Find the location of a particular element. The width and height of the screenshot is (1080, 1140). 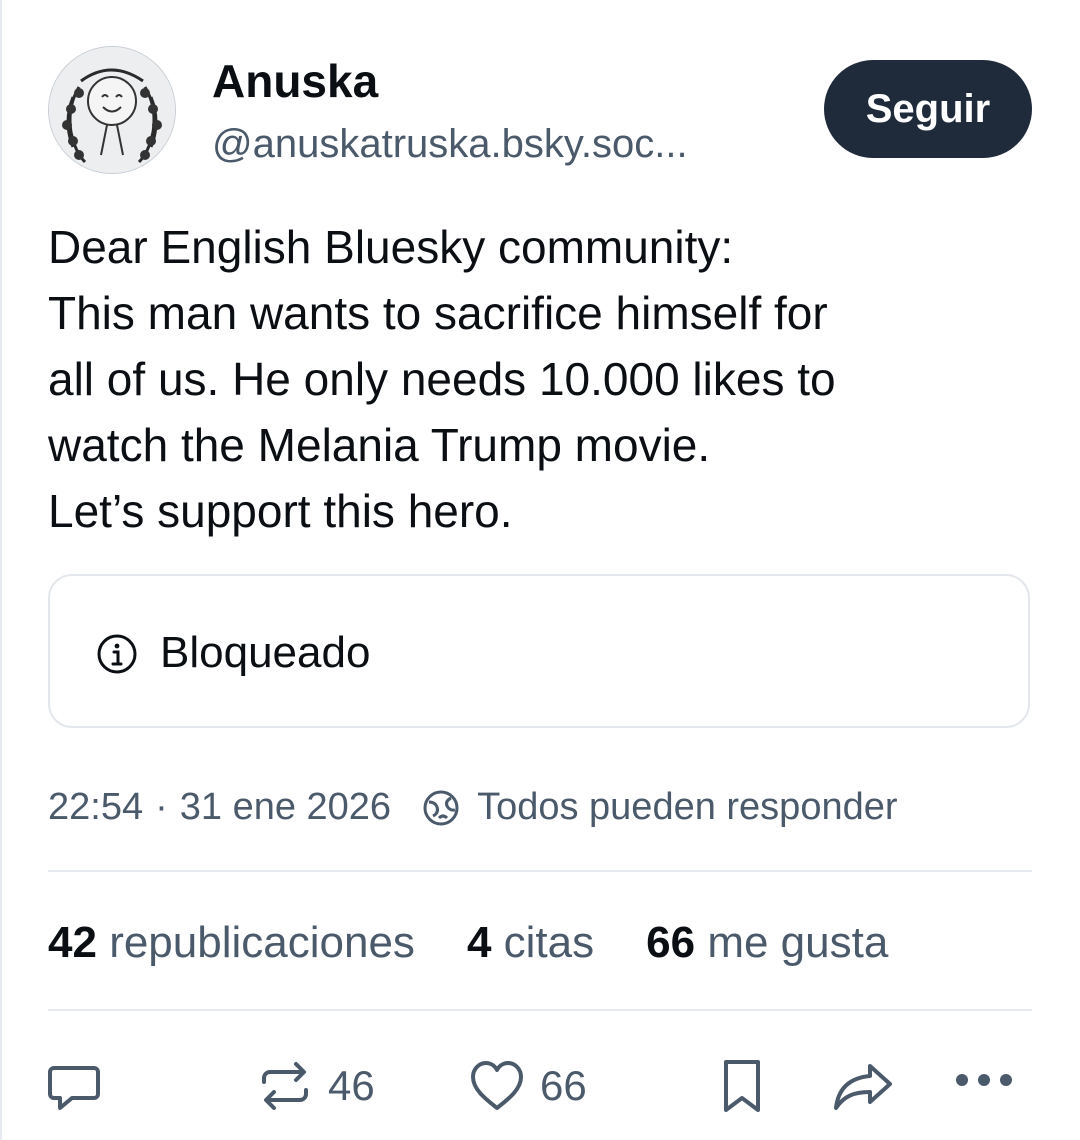

like-count: 66 is located at coordinates (563, 1085).